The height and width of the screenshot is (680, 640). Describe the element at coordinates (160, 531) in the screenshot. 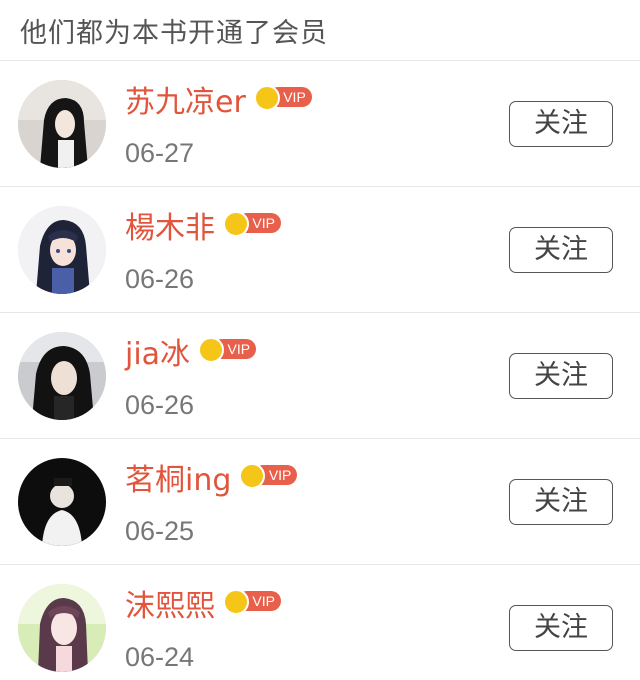

I see `member-date: 06-25` at that location.